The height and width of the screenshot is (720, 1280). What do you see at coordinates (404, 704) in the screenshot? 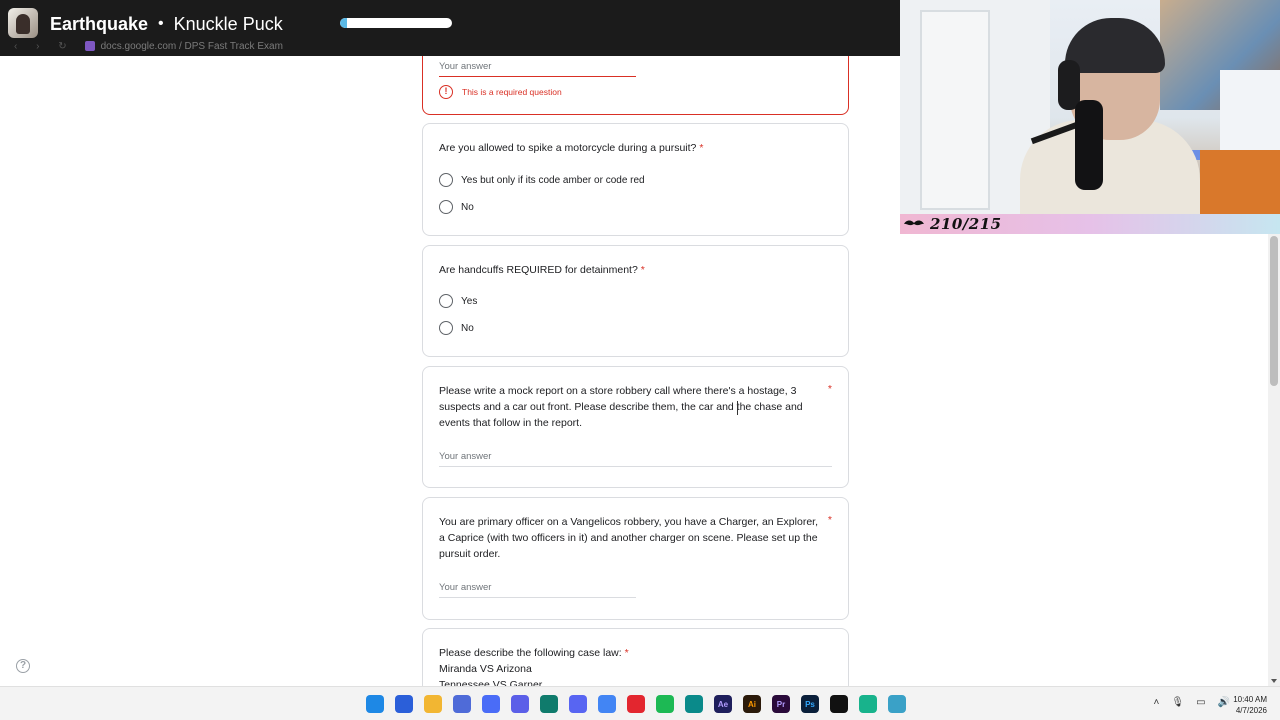
I see `store-icon` at bounding box center [404, 704].